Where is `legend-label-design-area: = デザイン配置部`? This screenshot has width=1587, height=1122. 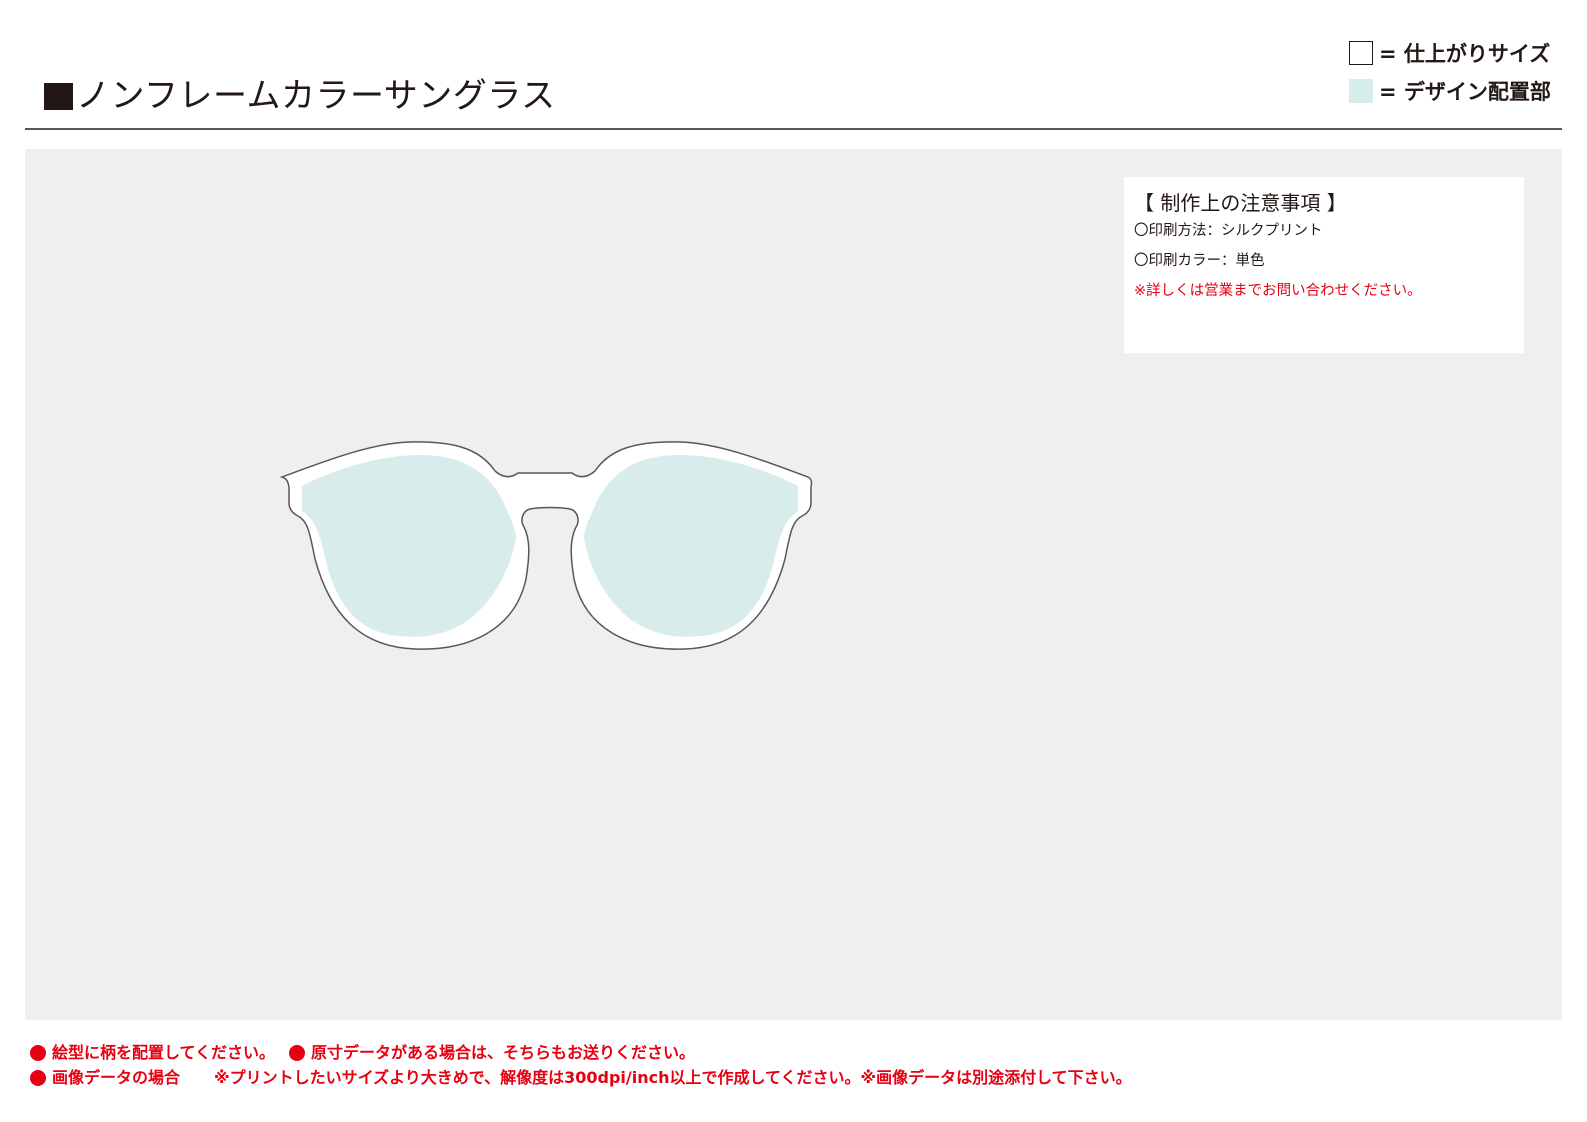
legend-label-design-area: = デザイン配置部 is located at coordinates (1465, 92).